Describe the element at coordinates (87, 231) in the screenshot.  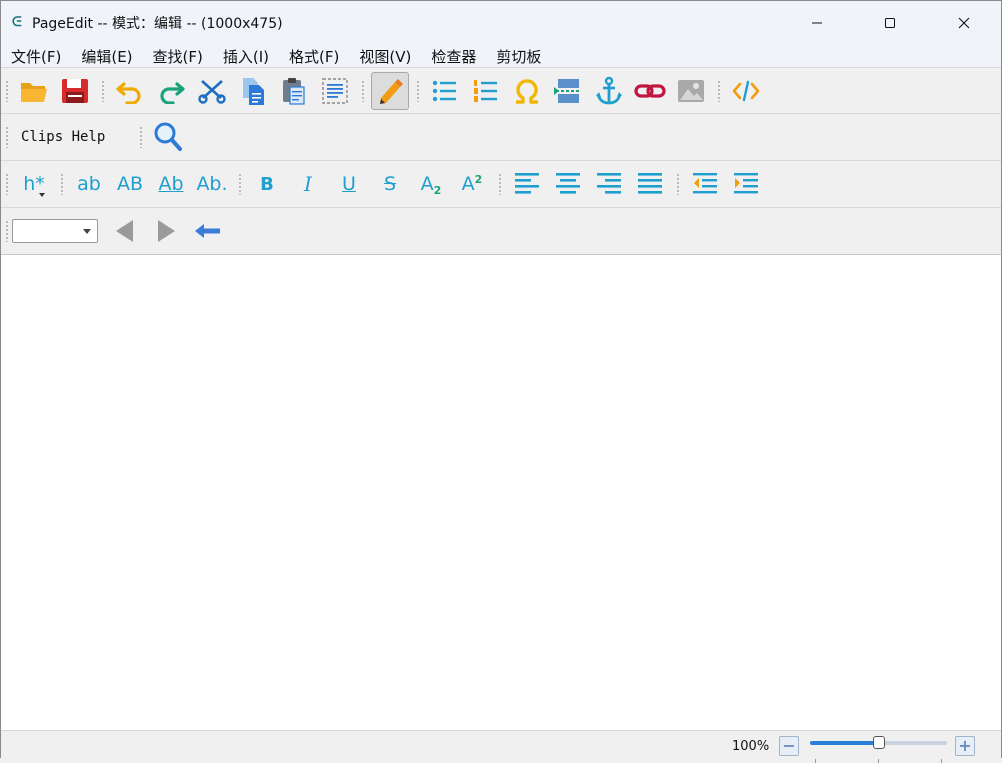
I see `chevron-down-icon` at that location.